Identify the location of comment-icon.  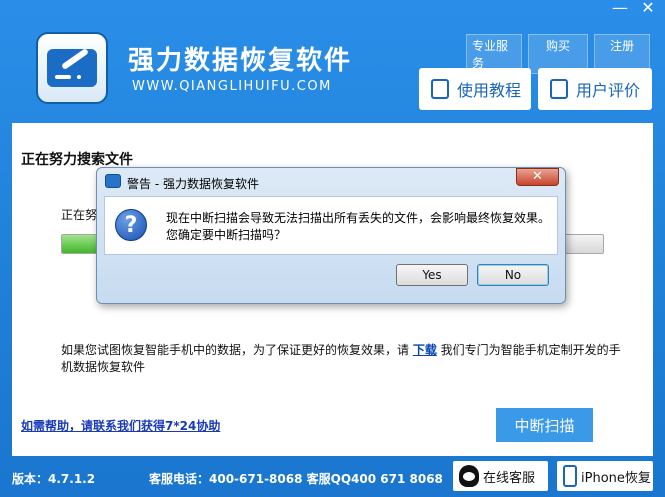
(559, 89).